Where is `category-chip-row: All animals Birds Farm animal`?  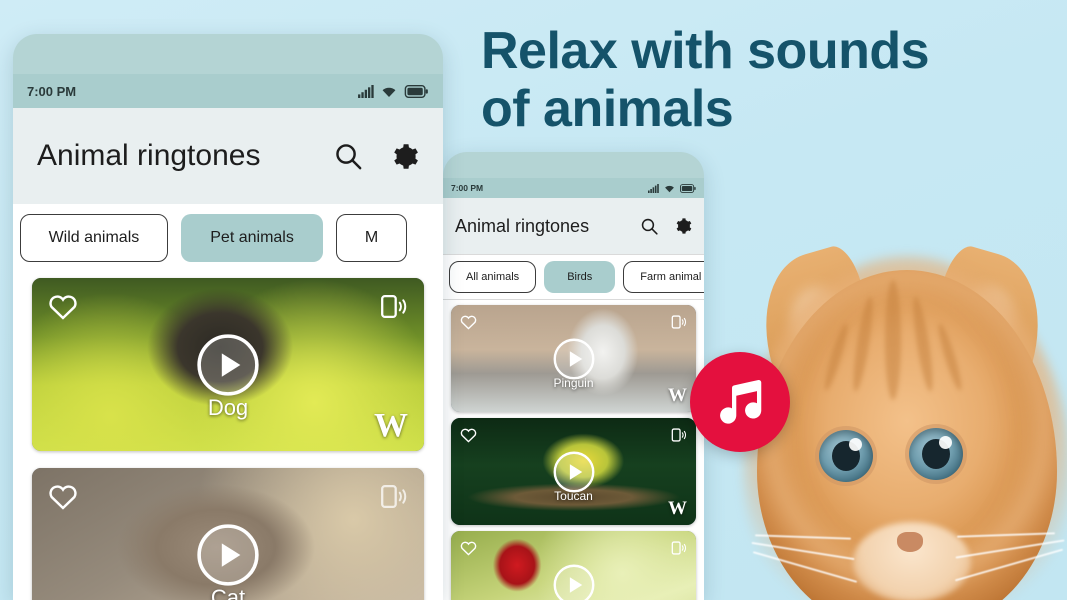 category-chip-row: All animals Birds Farm animal is located at coordinates (573, 277).